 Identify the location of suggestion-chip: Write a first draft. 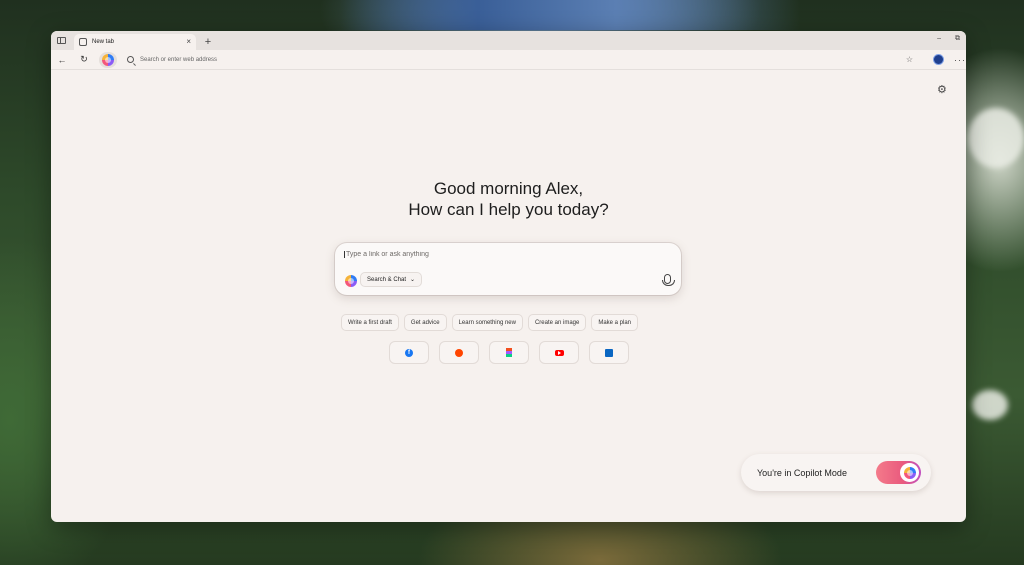
(370, 322).